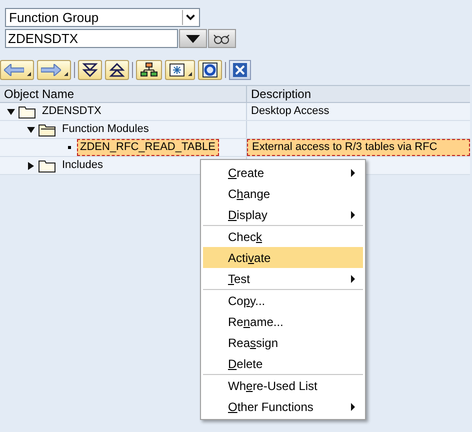 Image resolution: width=472 pixels, height=432 pixels. What do you see at coordinates (283, 342) in the screenshot?
I see `menu-item: Reassign` at bounding box center [283, 342].